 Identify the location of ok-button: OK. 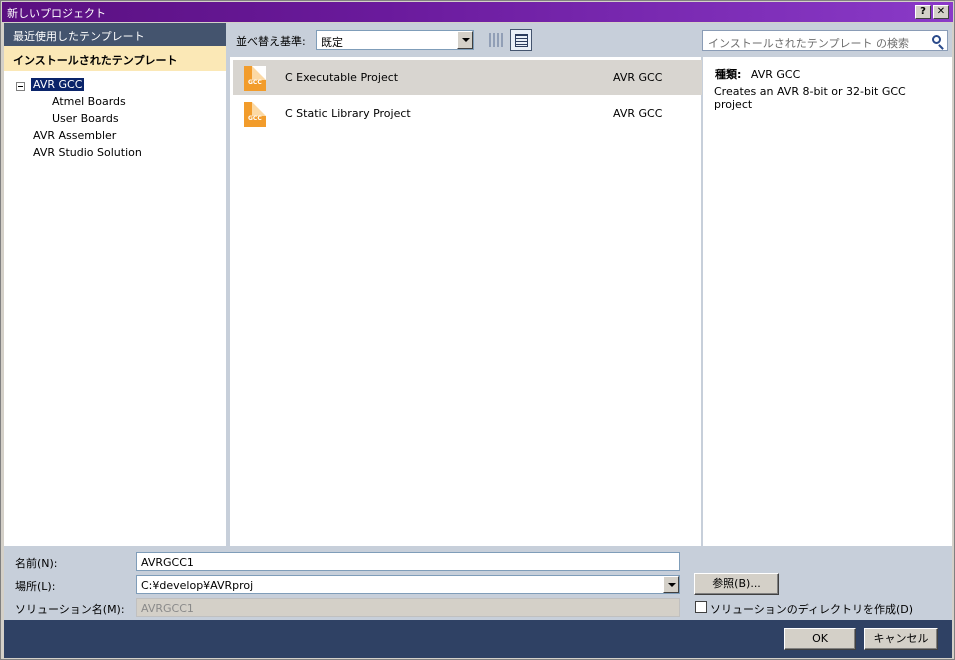
(820, 639).